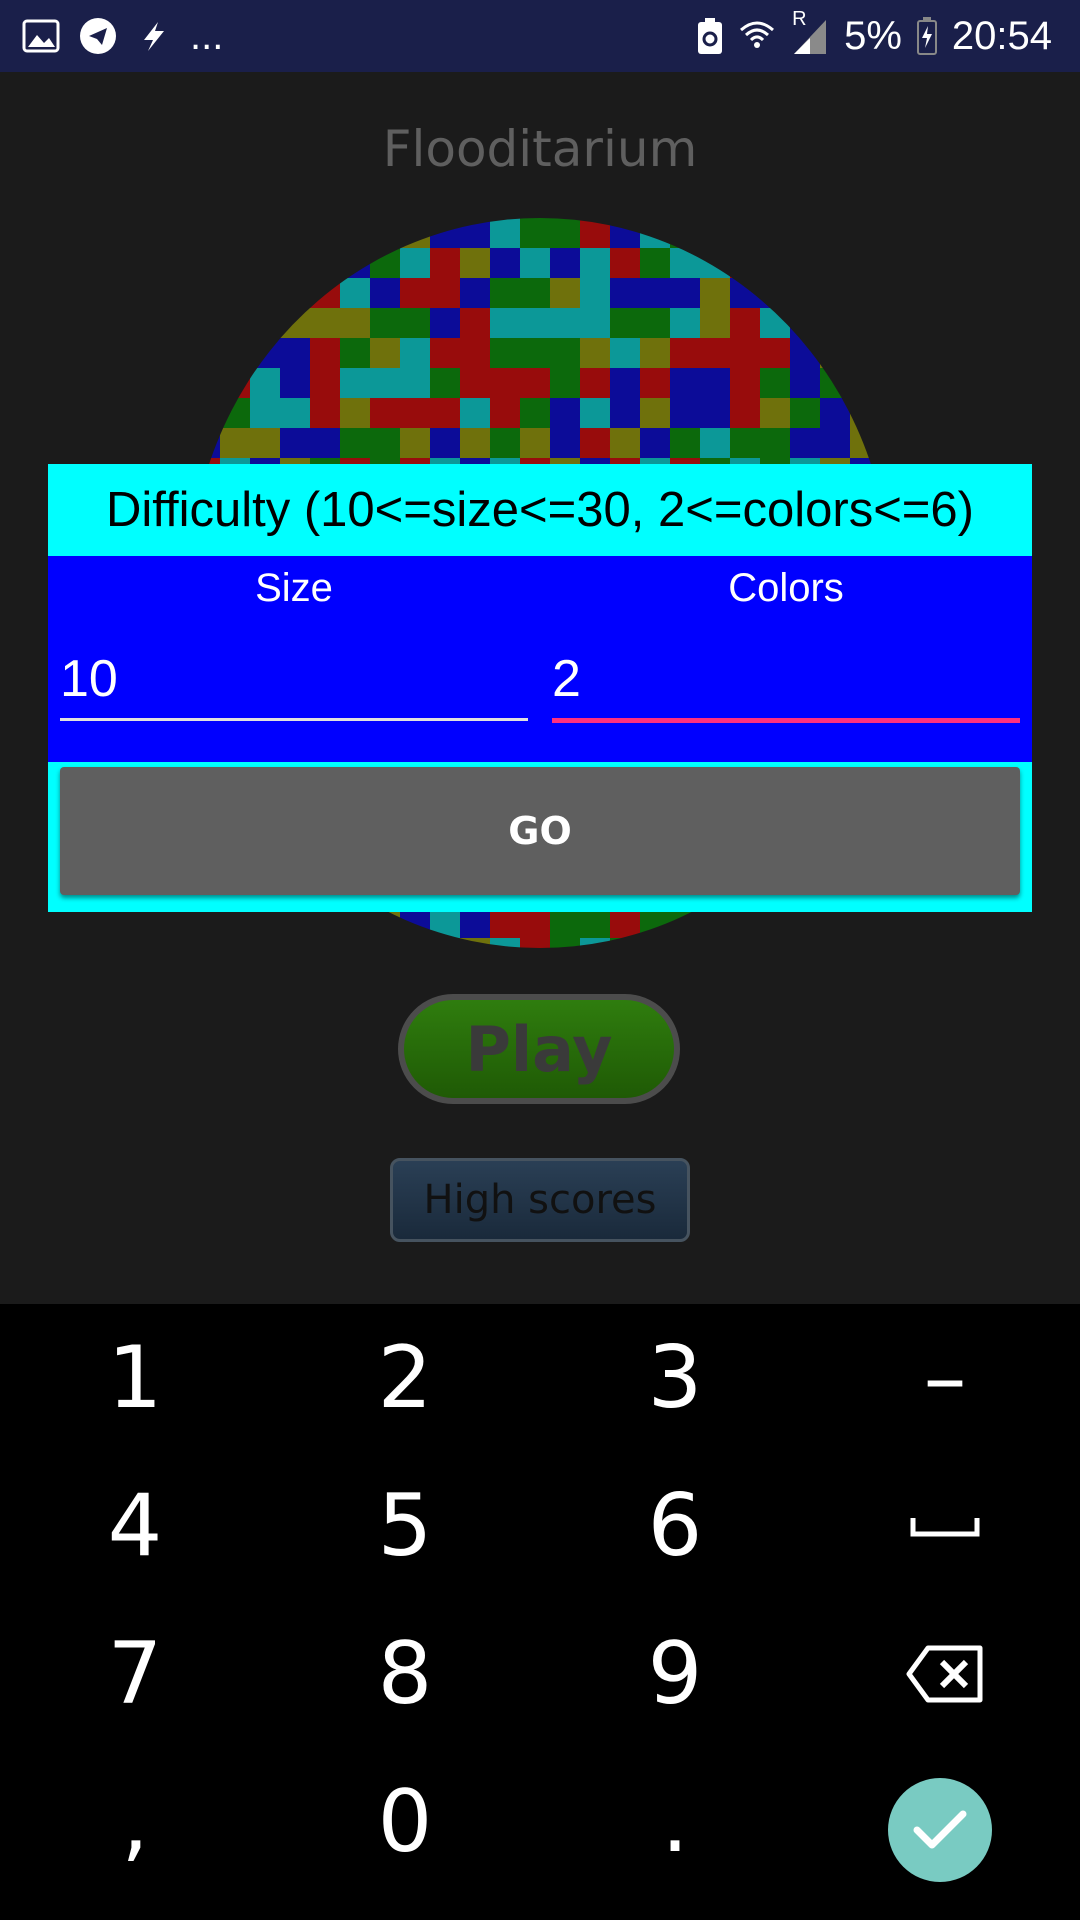  What do you see at coordinates (540, 831) in the screenshot?
I see `go-button: GO` at bounding box center [540, 831].